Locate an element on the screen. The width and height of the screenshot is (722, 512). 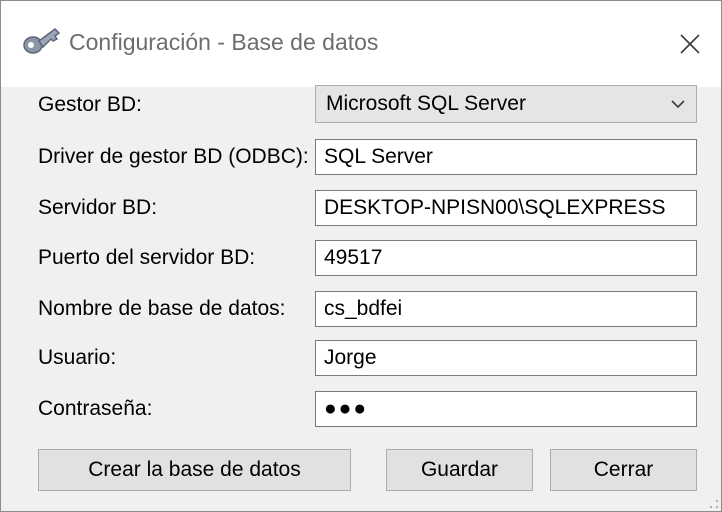
usuario-field is located at coordinates (506, 358).